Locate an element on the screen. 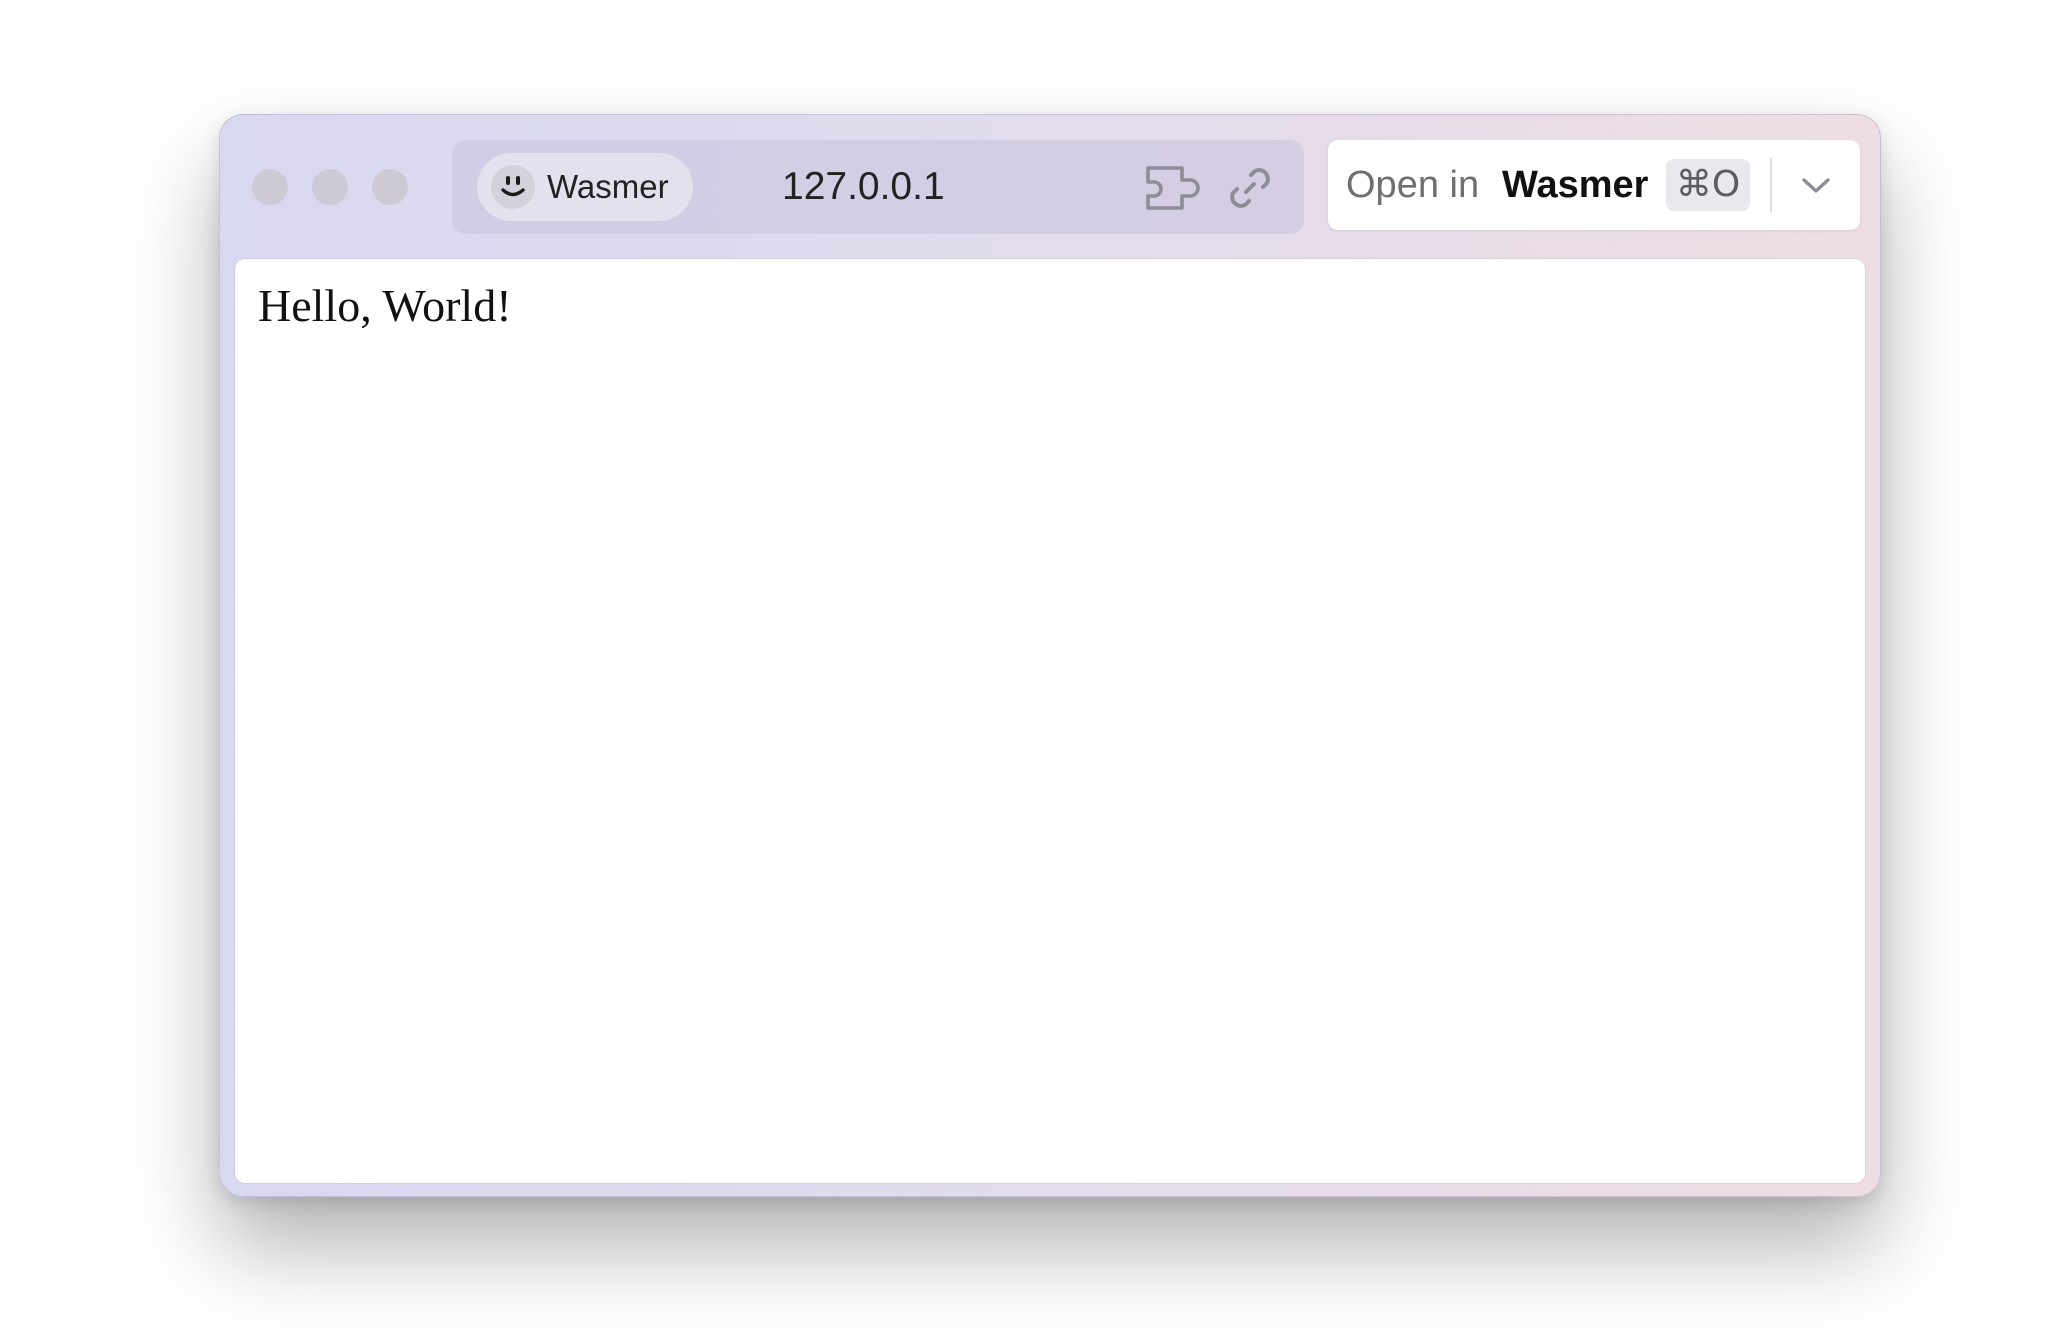  address-bar: Wasmer 127.0.0.1 is located at coordinates (878, 187).